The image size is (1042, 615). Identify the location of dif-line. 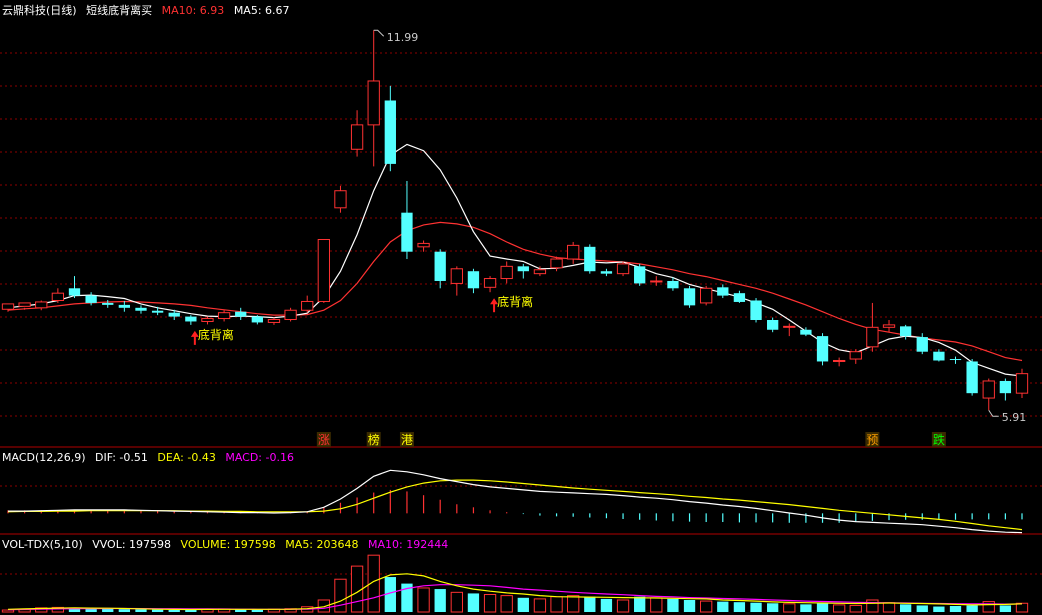
(515, 501).